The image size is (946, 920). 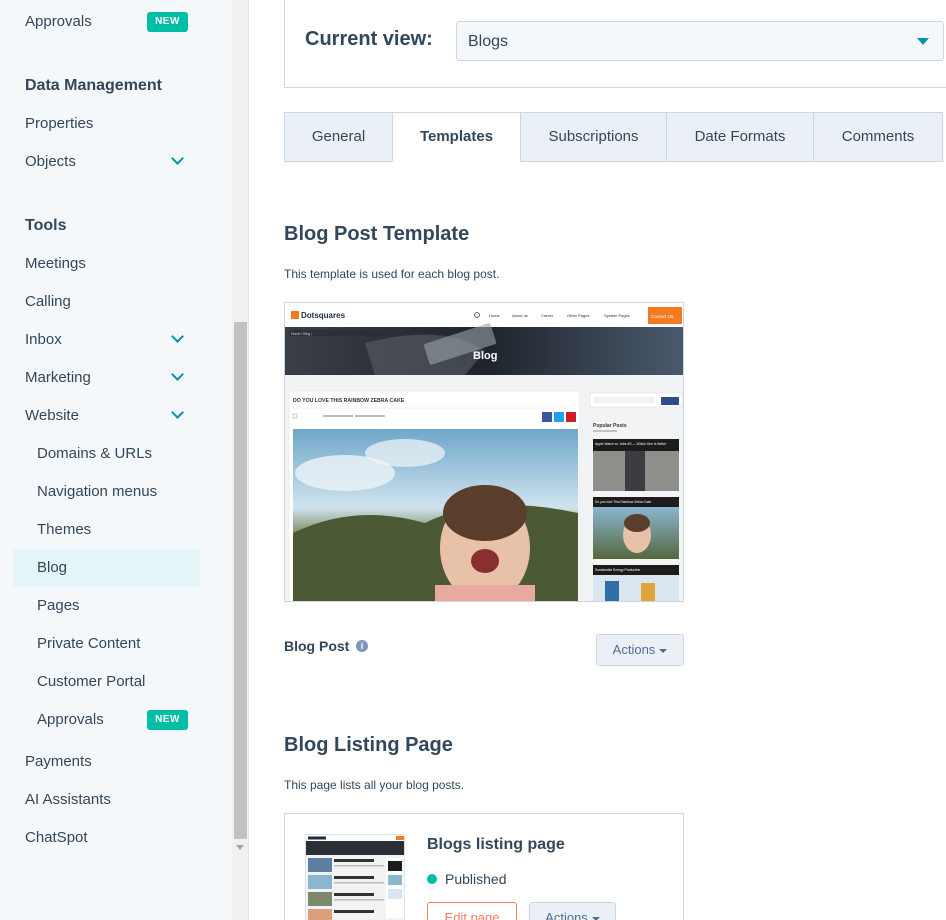 I want to click on sidebar-item-payments: Payments, so click(x=58, y=762).